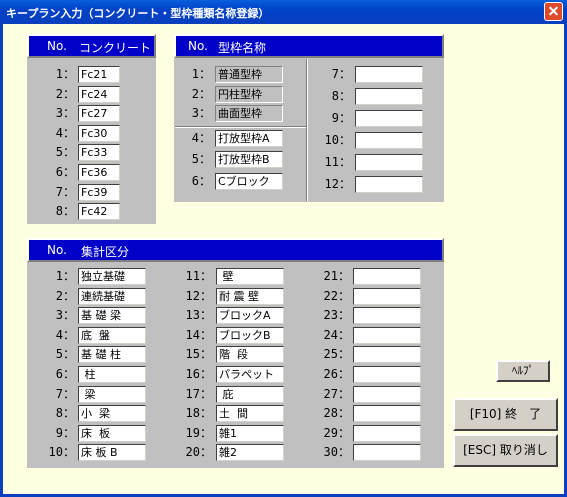 Image resolution: width=567 pixels, height=497 pixels. Describe the element at coordinates (198, 334) in the screenshot. I see `row-number-label: 14：` at that location.